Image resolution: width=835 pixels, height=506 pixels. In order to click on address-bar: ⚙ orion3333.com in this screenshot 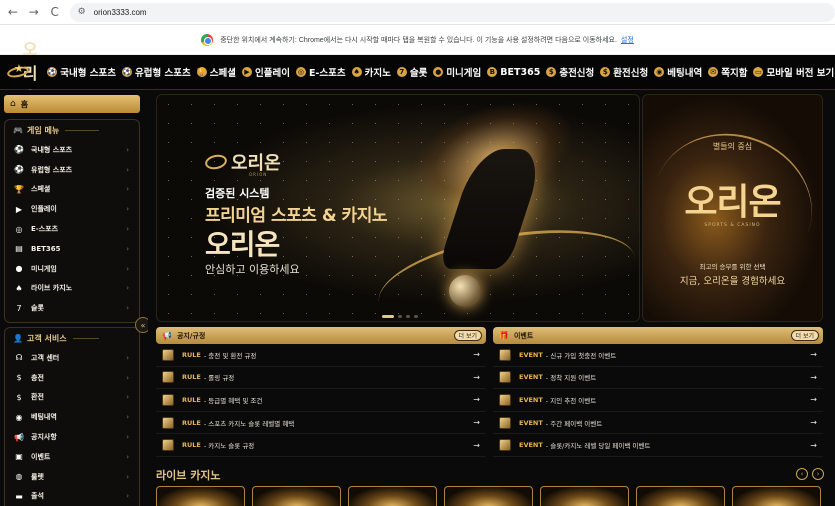, I will do `click(452, 12)`.